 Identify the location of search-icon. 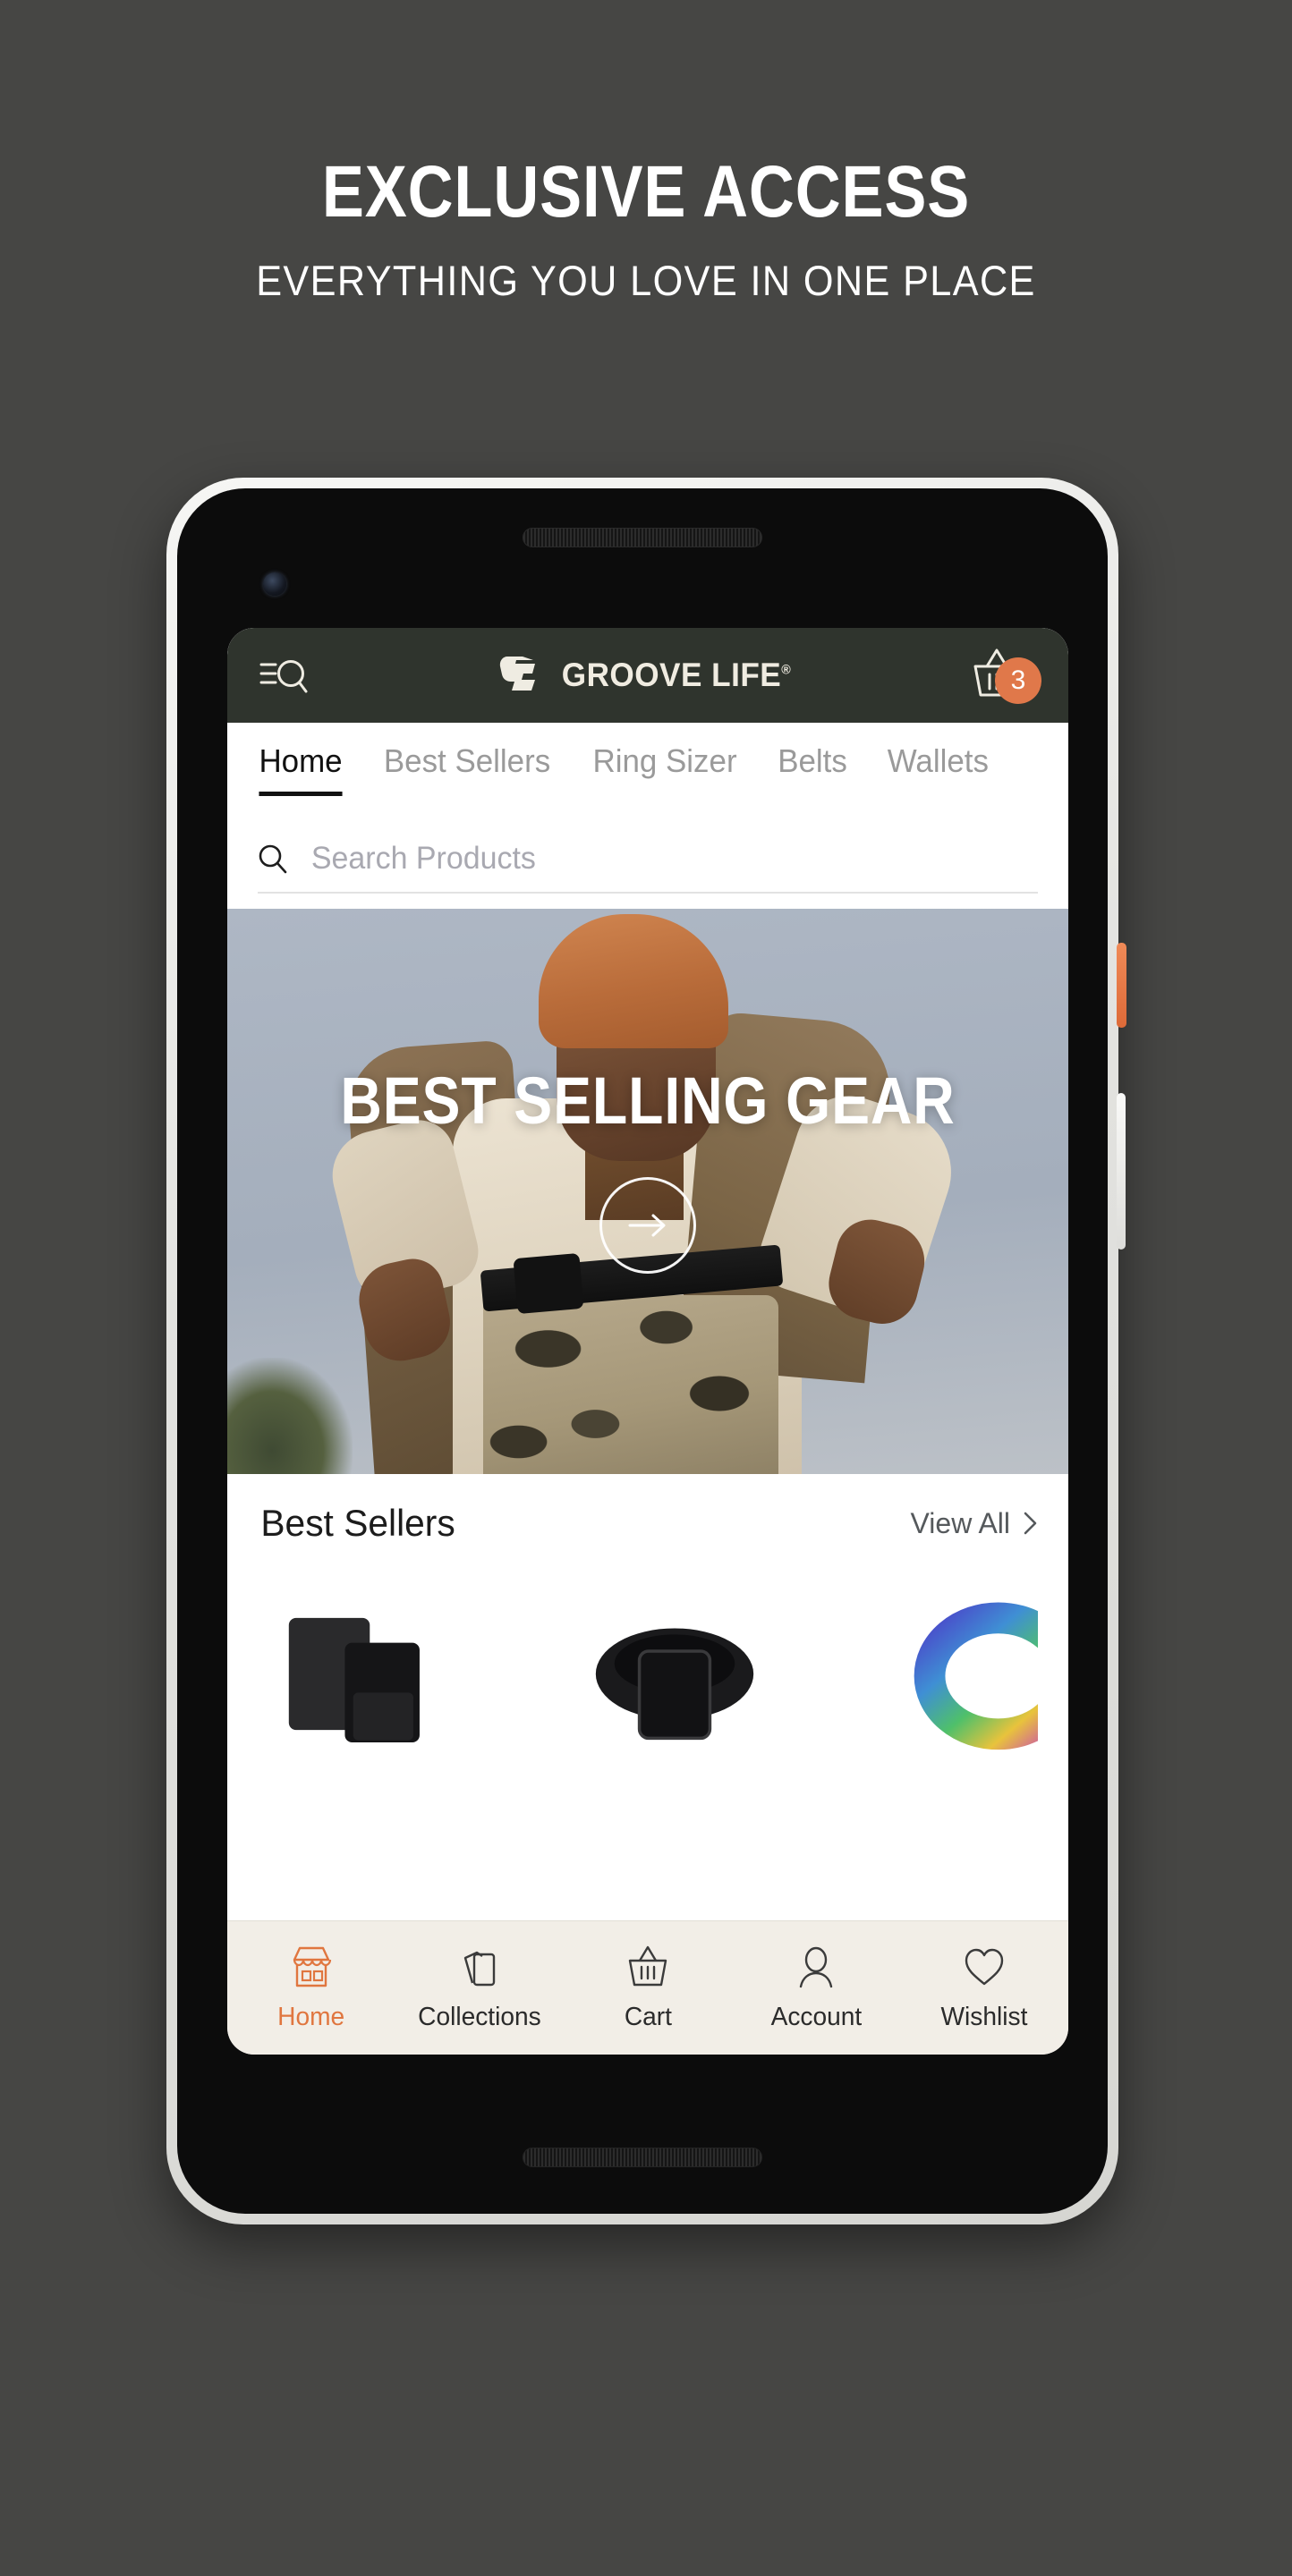
(273, 859).